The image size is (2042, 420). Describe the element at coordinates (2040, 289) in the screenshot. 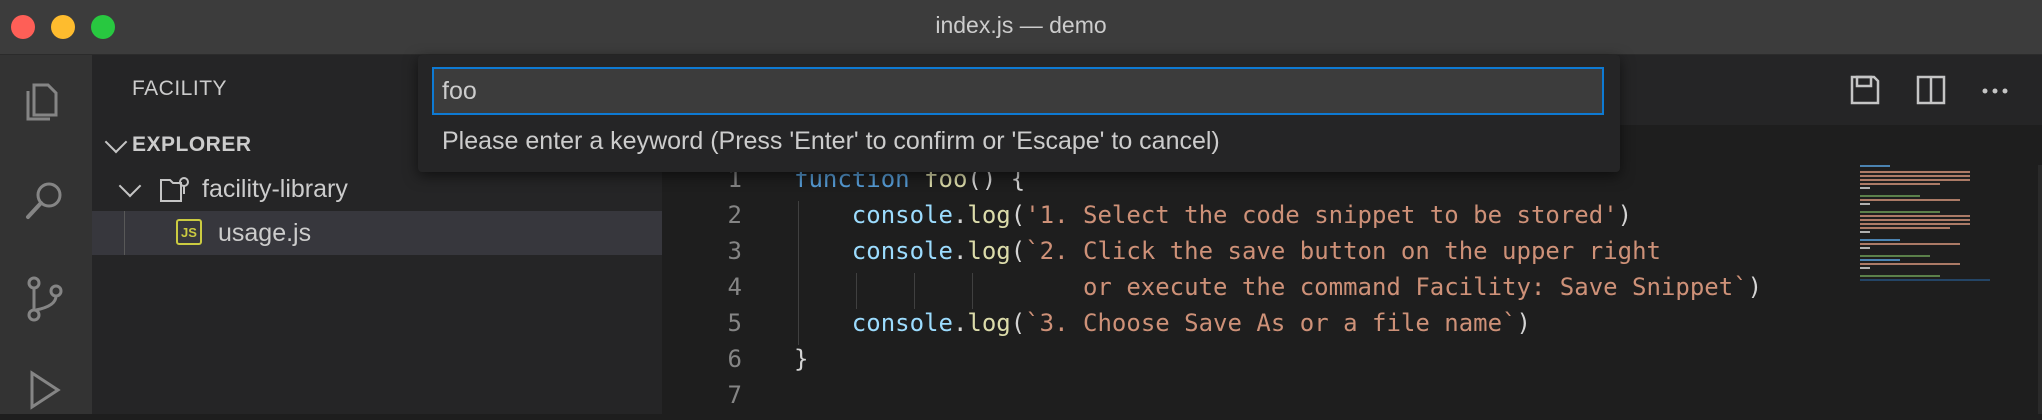

I see `vertical-scrollbar` at that location.